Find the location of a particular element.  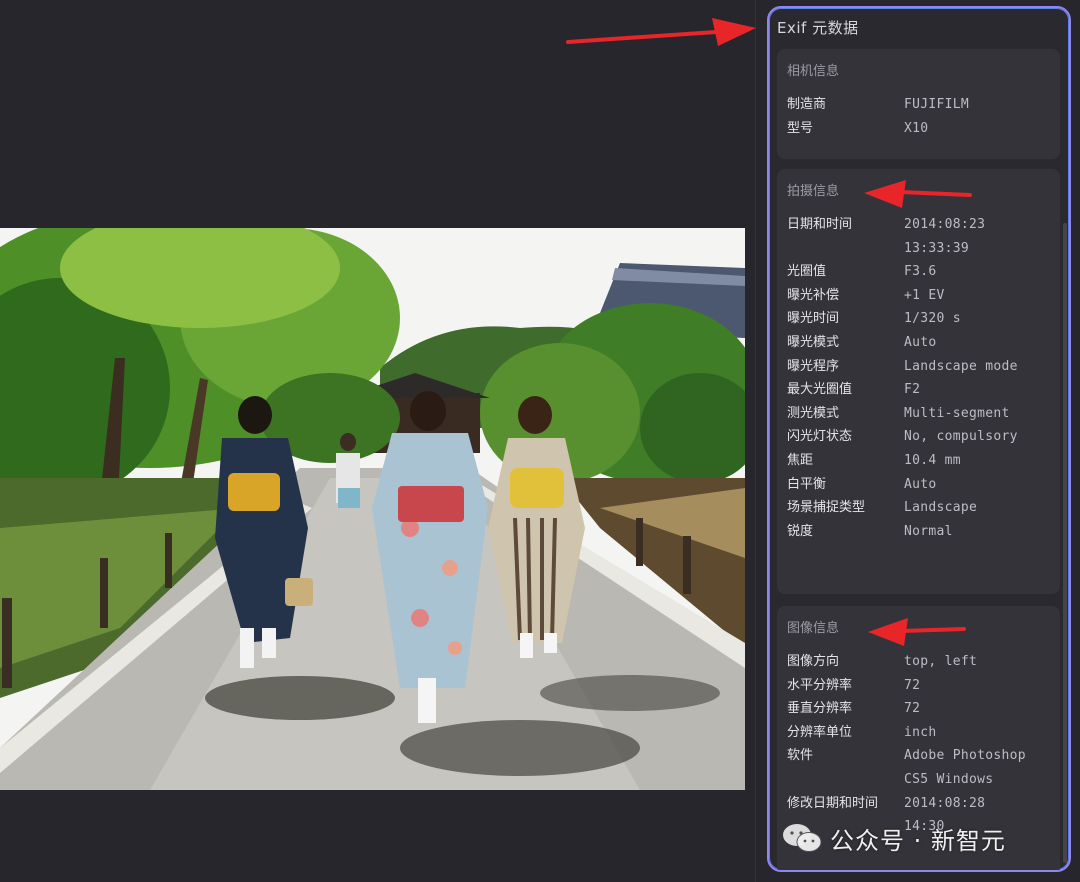

exif-row: 焦距 10.4 mm is located at coordinates (918, 461).